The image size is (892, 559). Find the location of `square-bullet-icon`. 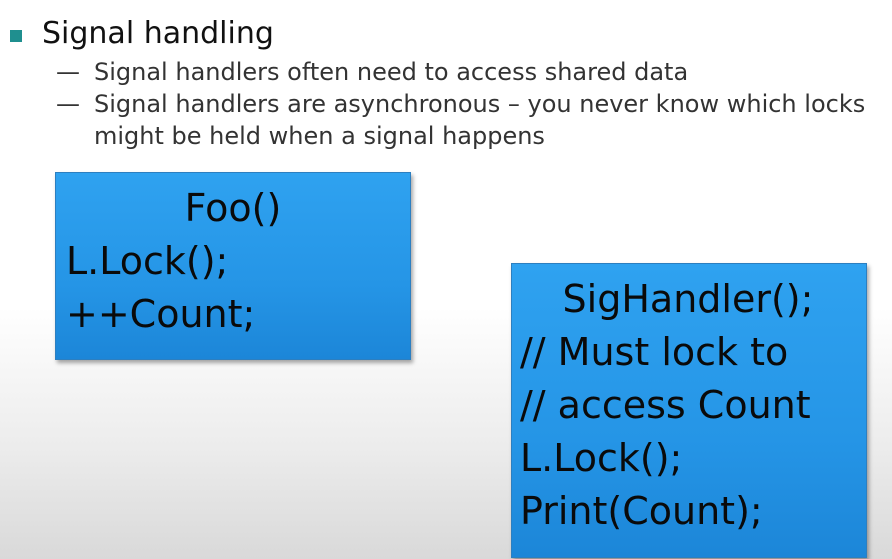

square-bullet-icon is located at coordinates (16, 36).